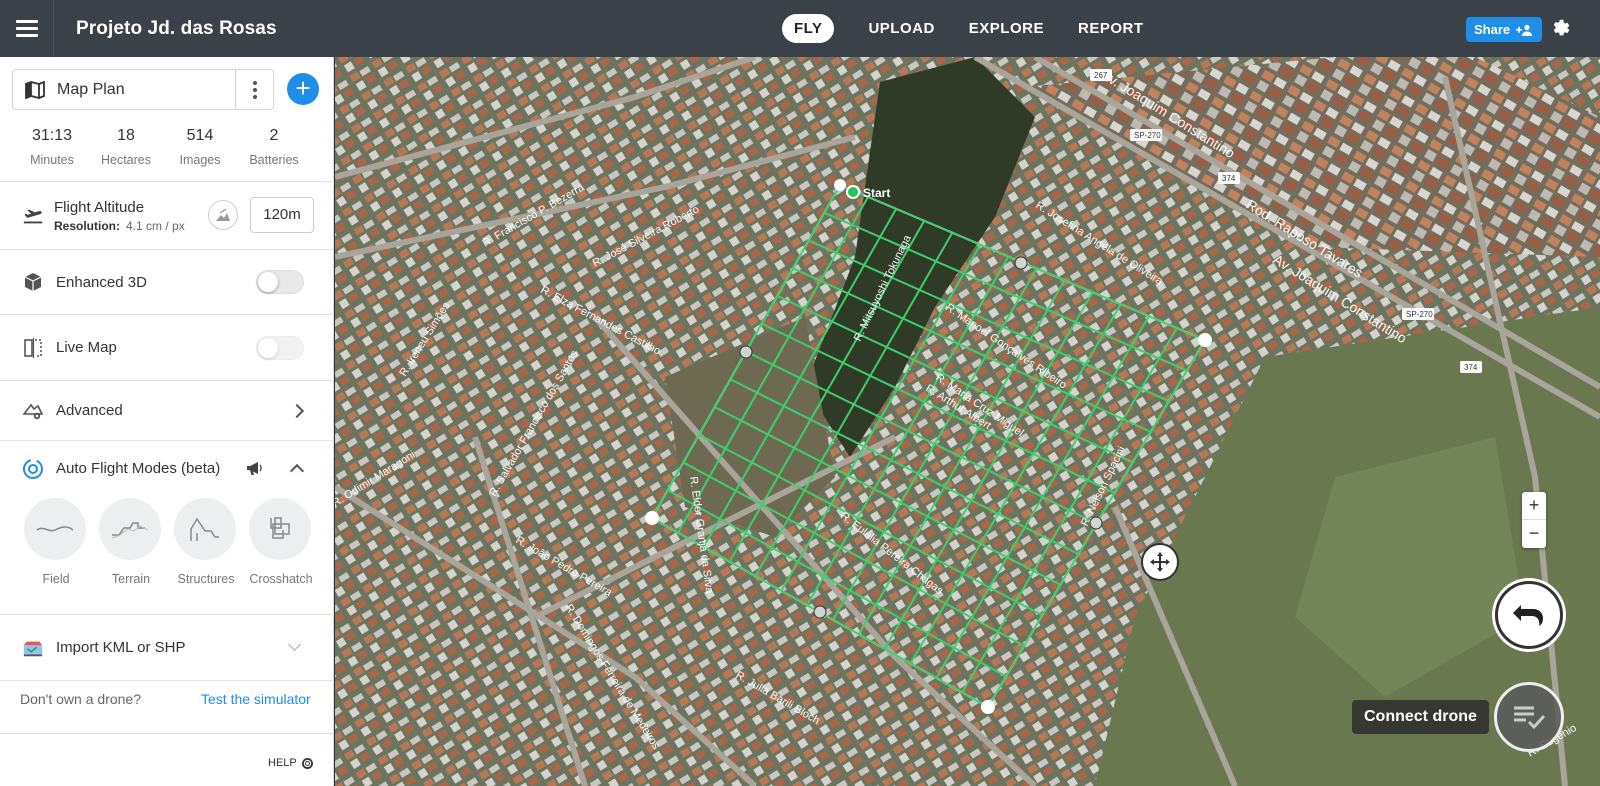 The image size is (1600, 786). I want to click on terrain-follow-button, so click(223, 215).